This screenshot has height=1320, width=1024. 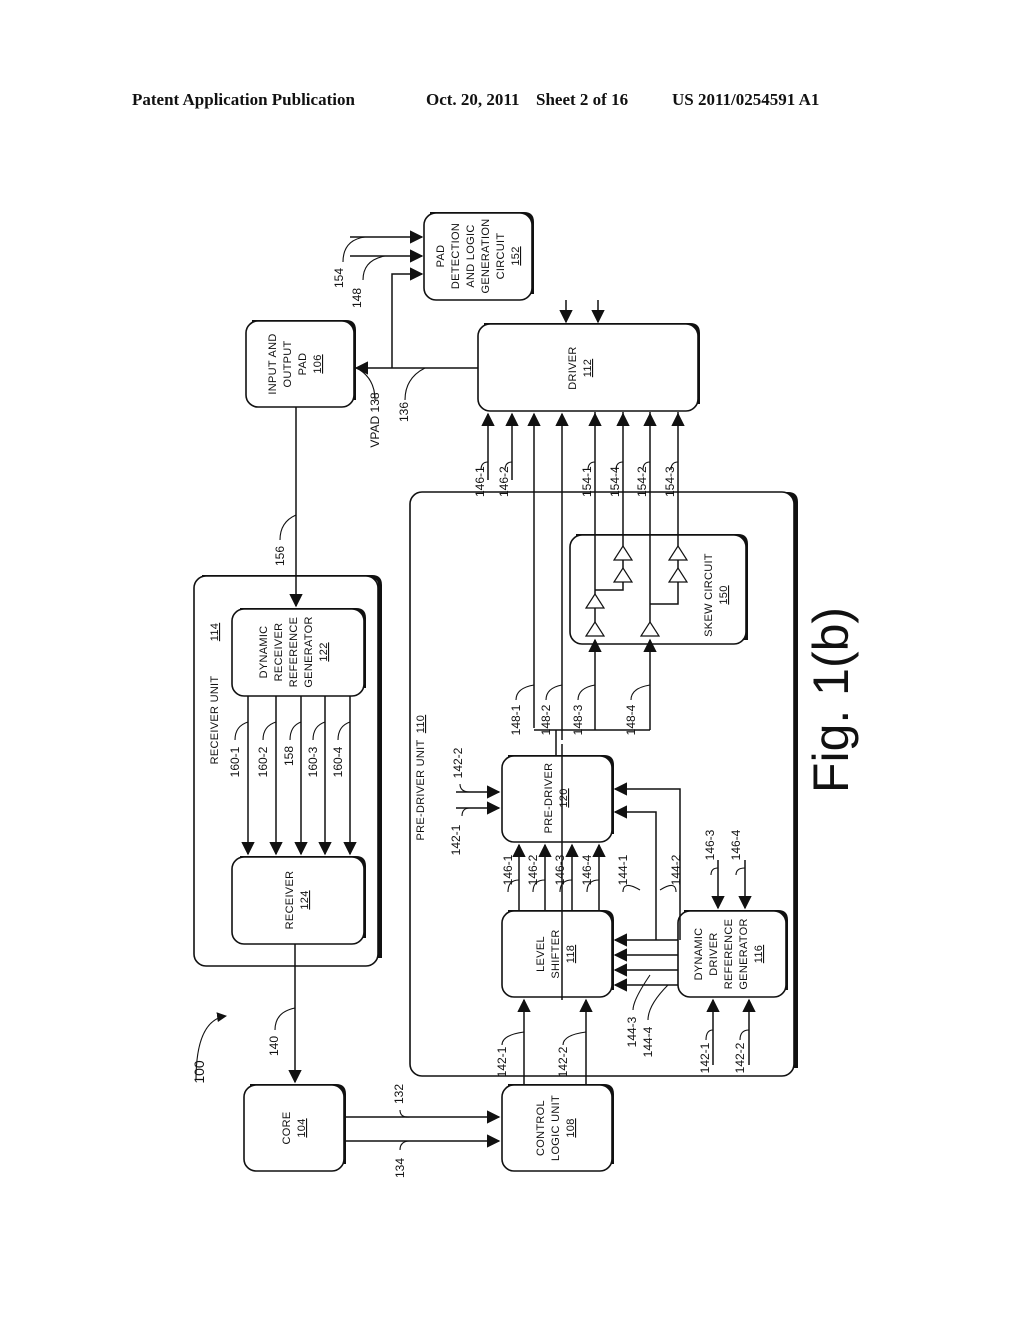 What do you see at coordinates (290, 900) in the screenshot?
I see `receiver-label: RECEIVER` at bounding box center [290, 900].